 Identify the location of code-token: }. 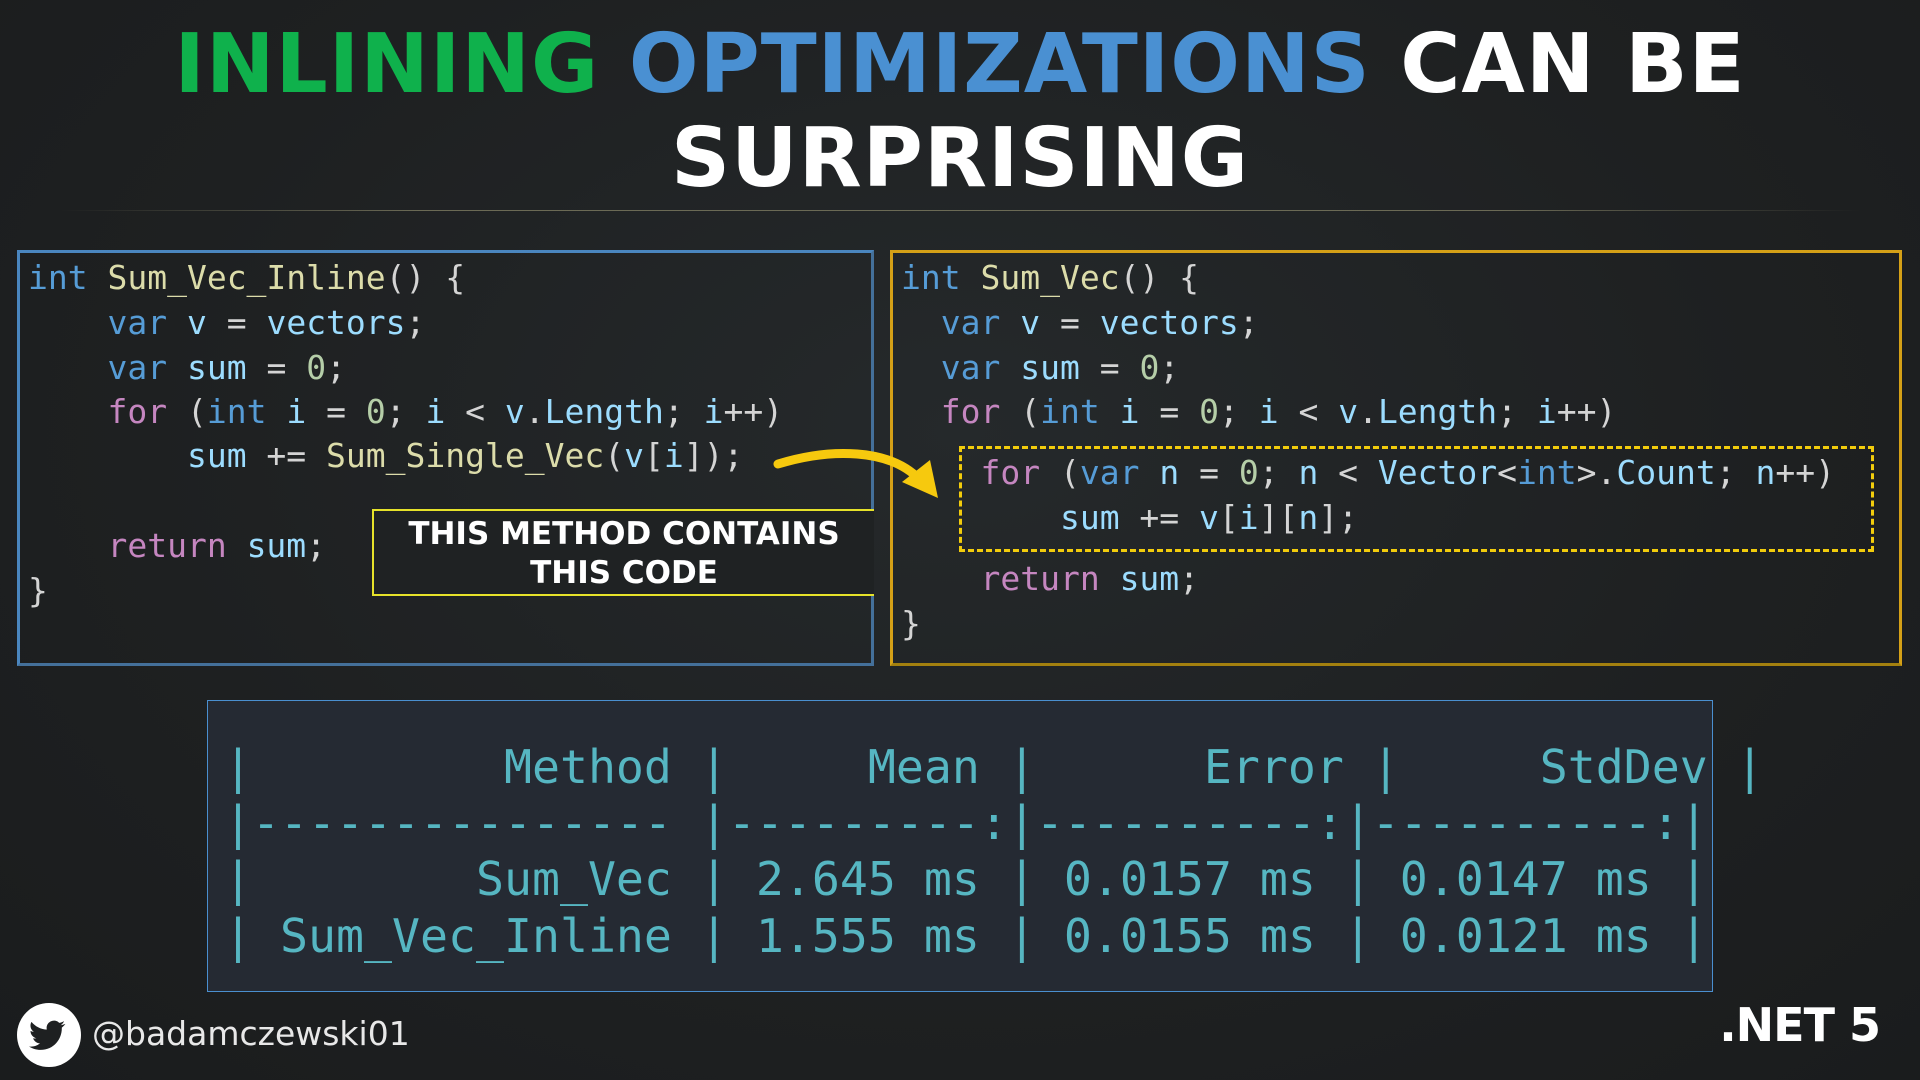
(38, 590).